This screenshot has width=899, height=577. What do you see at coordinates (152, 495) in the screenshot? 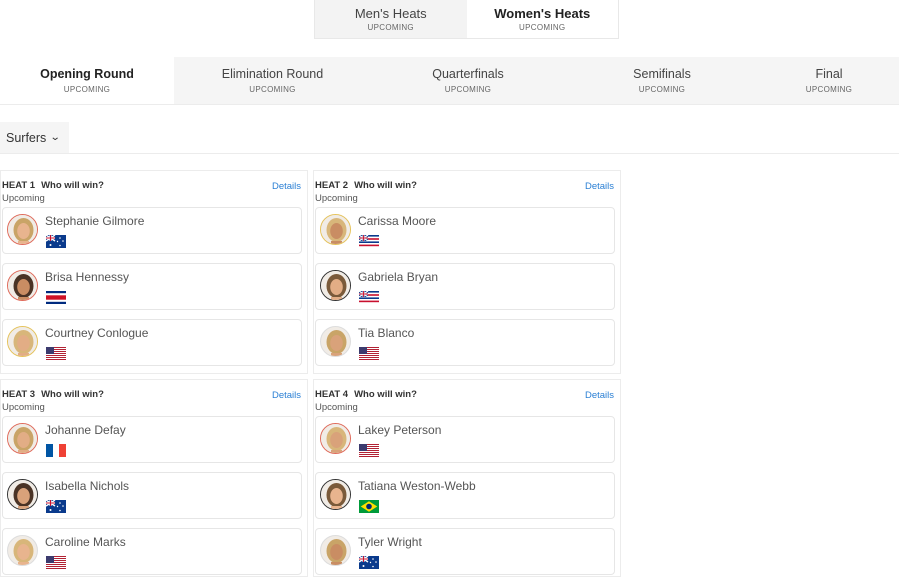
I see `surfer-option: Isabella Nichols` at bounding box center [152, 495].